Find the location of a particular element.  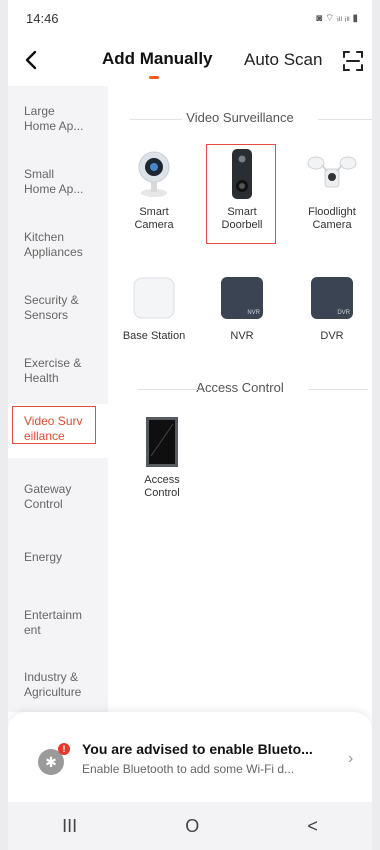

device-floodlight-camera: Floodlight Camera is located at coordinates (331, 190).